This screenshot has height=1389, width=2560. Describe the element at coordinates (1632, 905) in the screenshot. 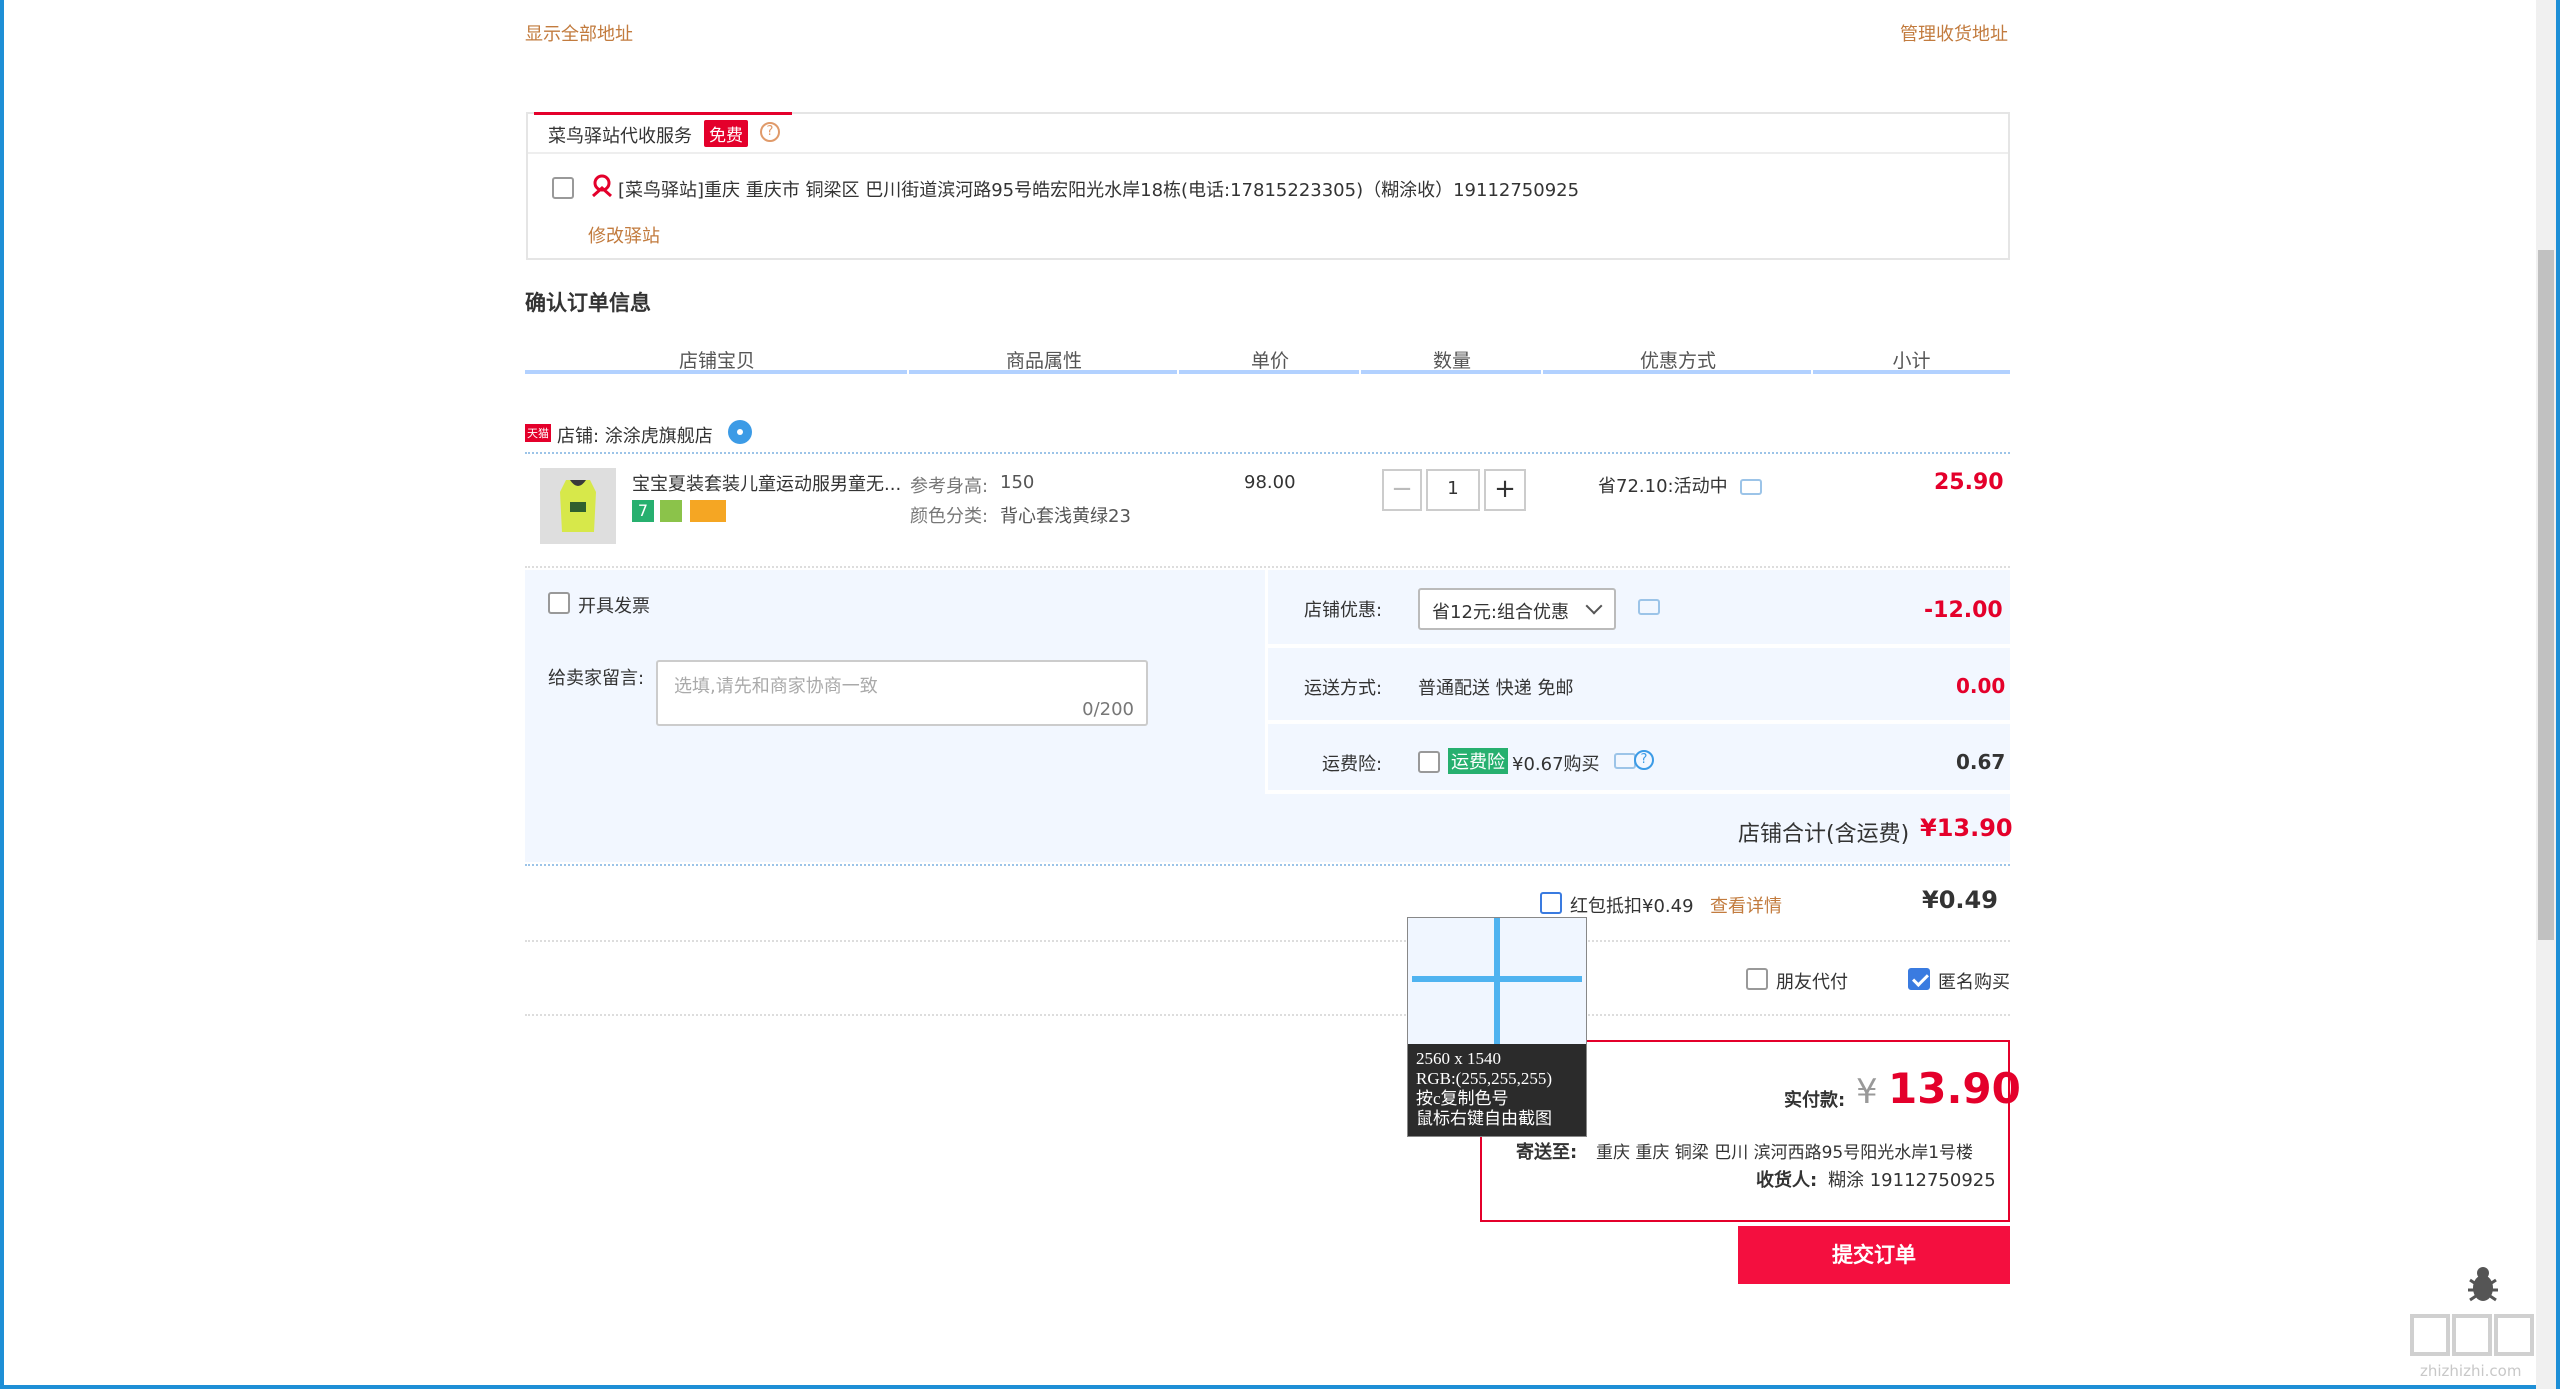

I see `red-packet-label: 红包抵扣¥0.49` at that location.